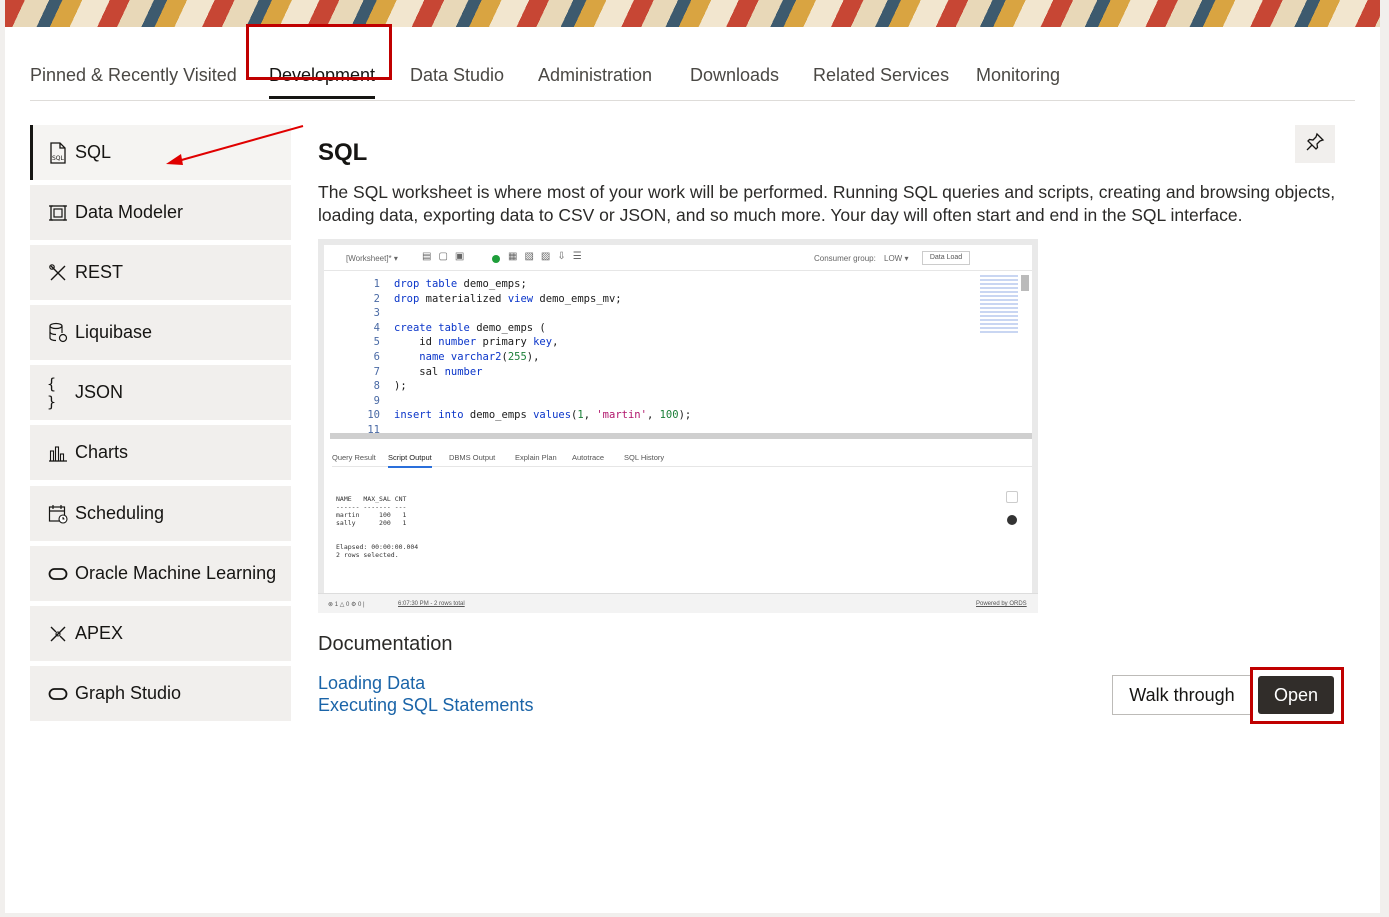  I want to click on sidebar-item-label: JSON, so click(99, 392).